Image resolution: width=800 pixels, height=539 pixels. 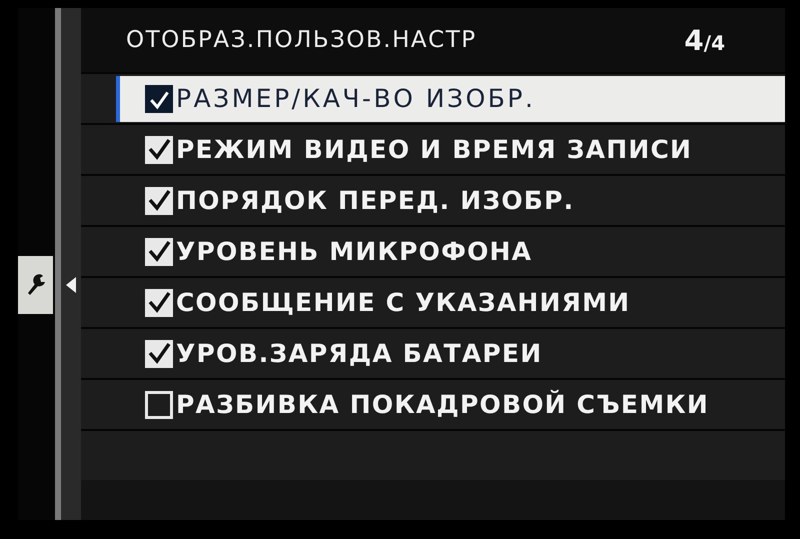 I want to click on item-label: РАЗБИВКА ПОКАДРОВОЙ СЪЕМКИ, so click(x=443, y=404).